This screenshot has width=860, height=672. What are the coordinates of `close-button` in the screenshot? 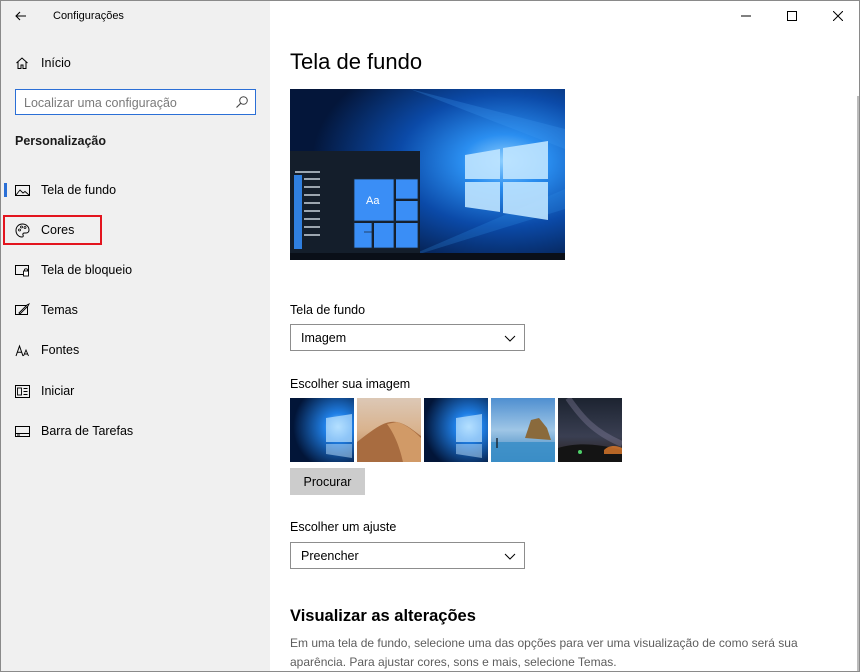 It's located at (837, 16).